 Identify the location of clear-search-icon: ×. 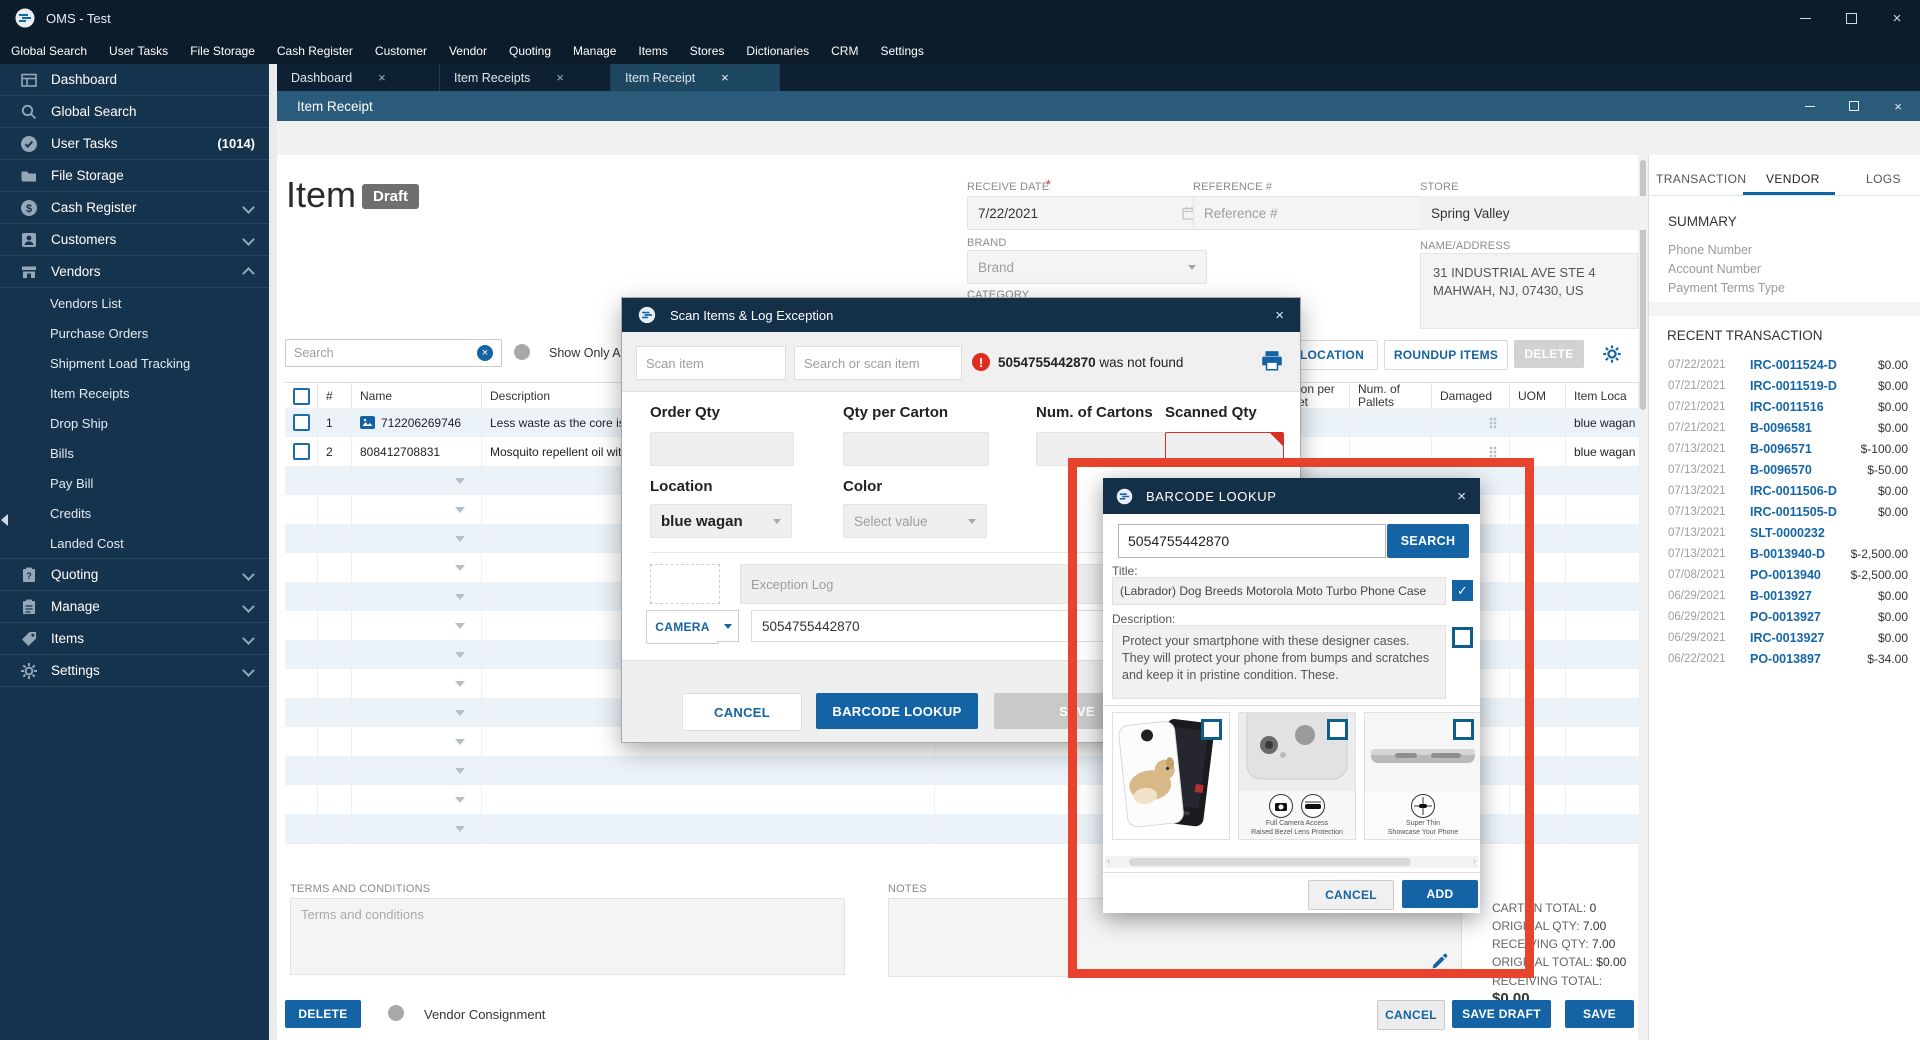
(485, 353).